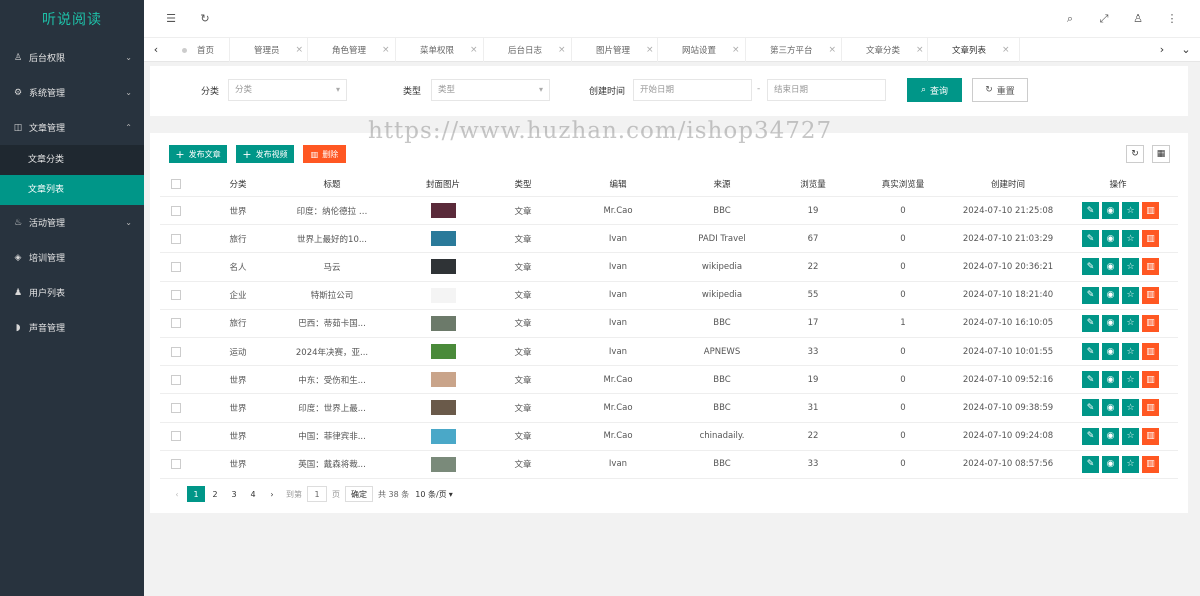 The image size is (1200, 596). I want to click on select-all-checkbox, so click(176, 183).